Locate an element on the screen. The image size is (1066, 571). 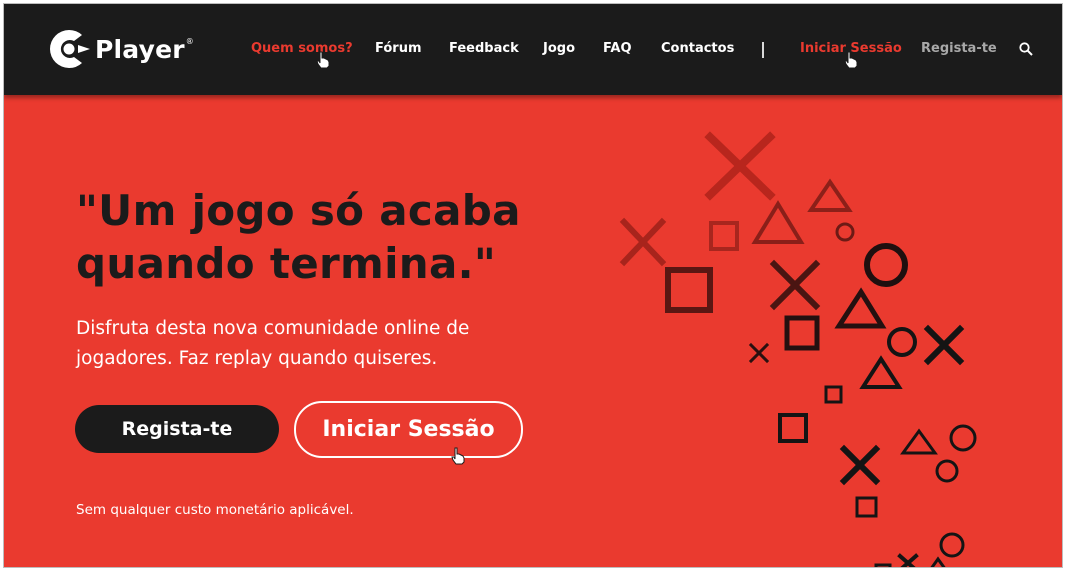
fineprint: Sem qualquer custo monetário aplicável. is located at coordinates (215, 510).